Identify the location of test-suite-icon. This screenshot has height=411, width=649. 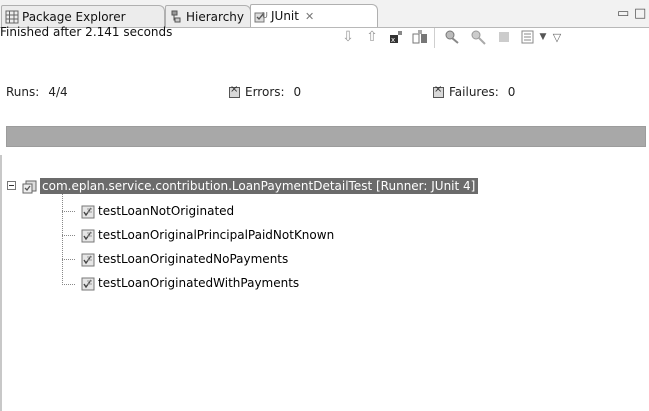
(29, 186).